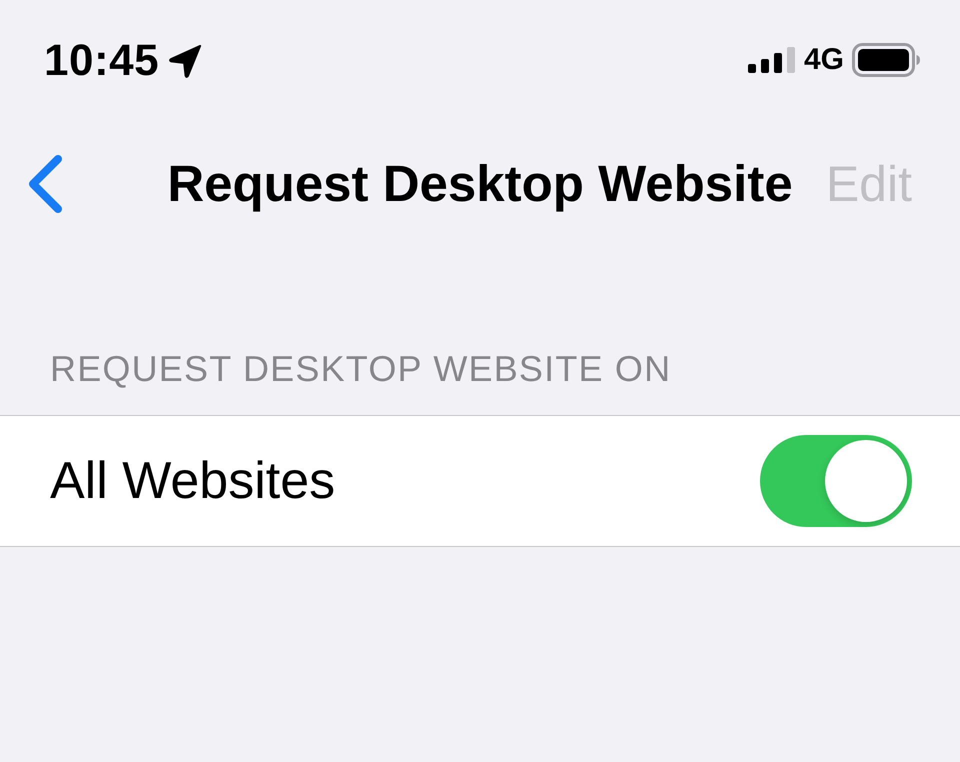 The width and height of the screenshot is (960, 762). What do you see at coordinates (361, 369) in the screenshot?
I see `section-header: REQUEST DESKTOP WEBSITE ON` at bounding box center [361, 369].